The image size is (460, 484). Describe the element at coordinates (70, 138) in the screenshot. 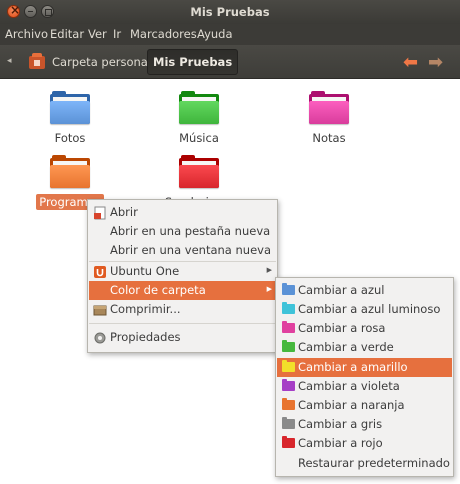

I see `file-label: Fotos` at that location.